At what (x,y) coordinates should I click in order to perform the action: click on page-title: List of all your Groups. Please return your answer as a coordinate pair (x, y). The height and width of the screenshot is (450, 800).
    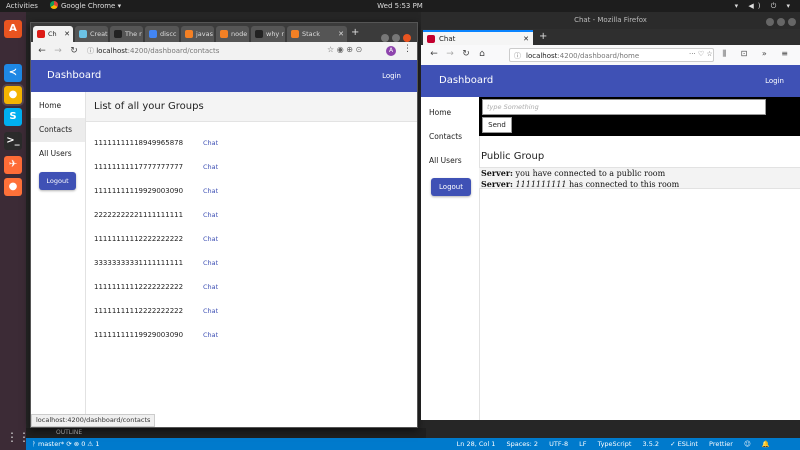
    Looking at the image, I should click on (251, 107).